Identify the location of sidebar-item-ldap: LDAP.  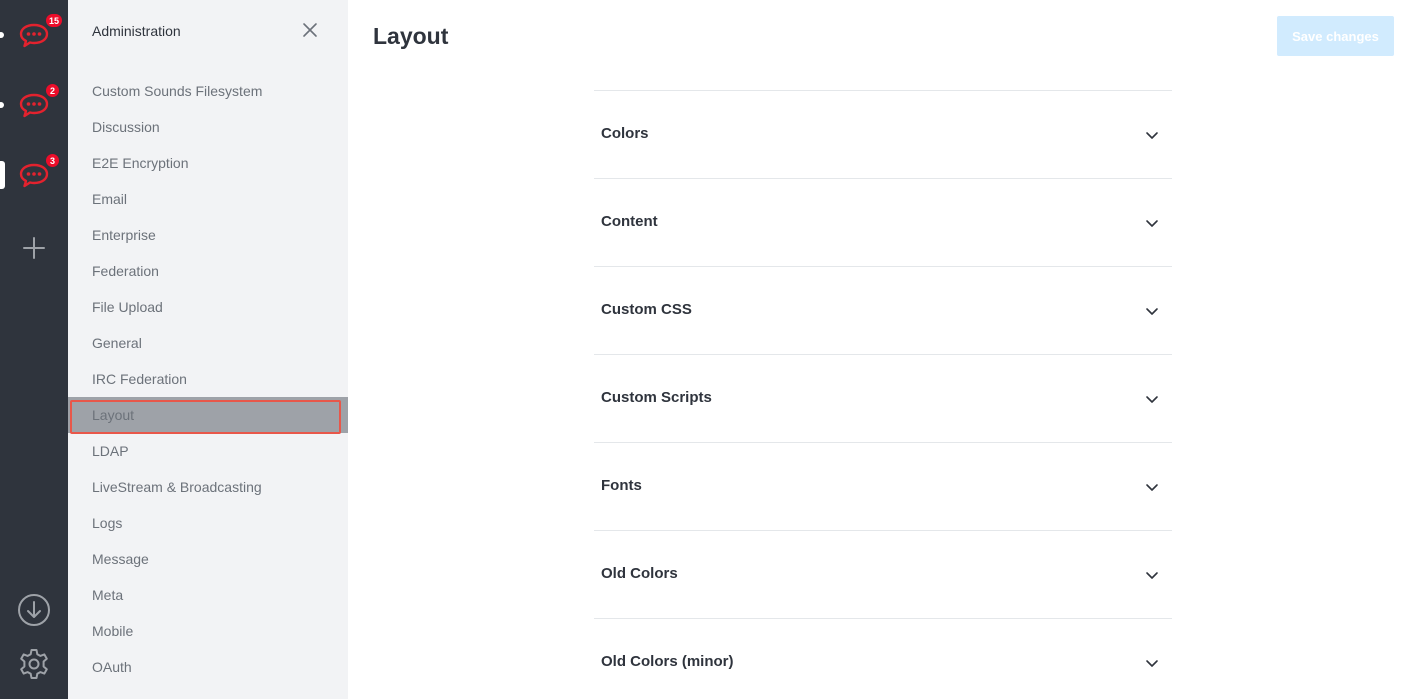
(208, 451).